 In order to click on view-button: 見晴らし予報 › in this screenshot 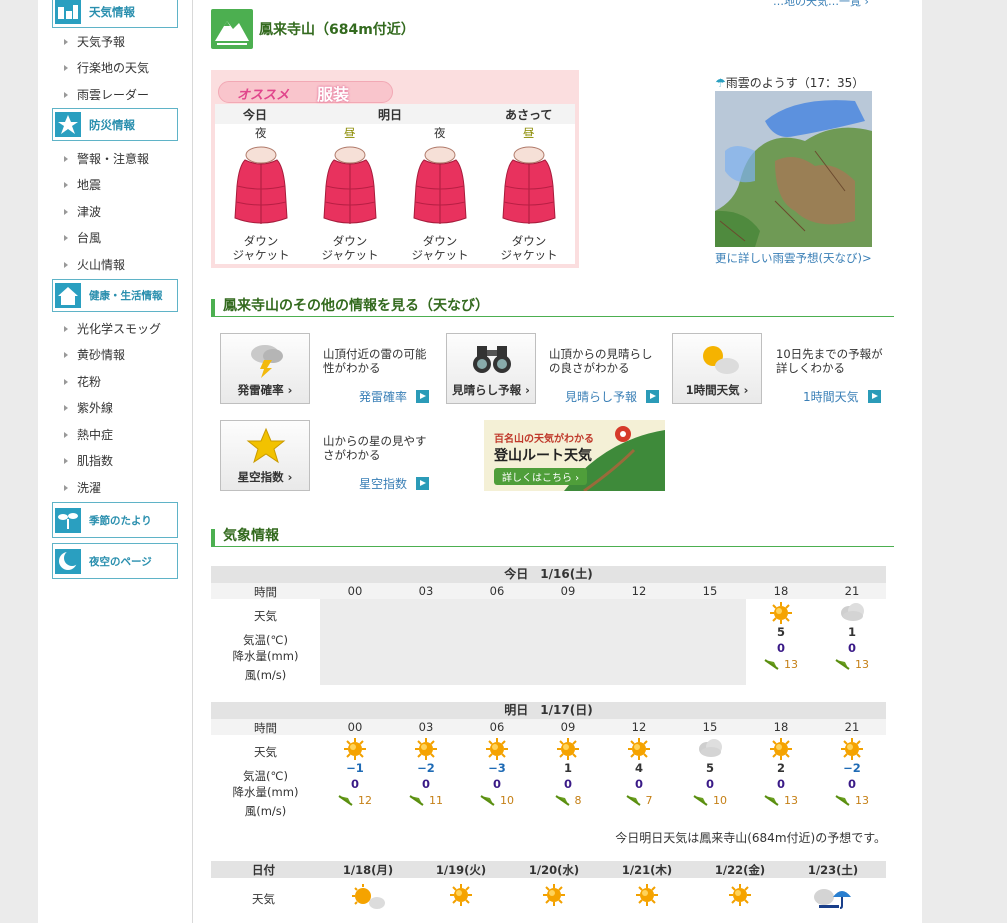, I will do `click(491, 368)`.